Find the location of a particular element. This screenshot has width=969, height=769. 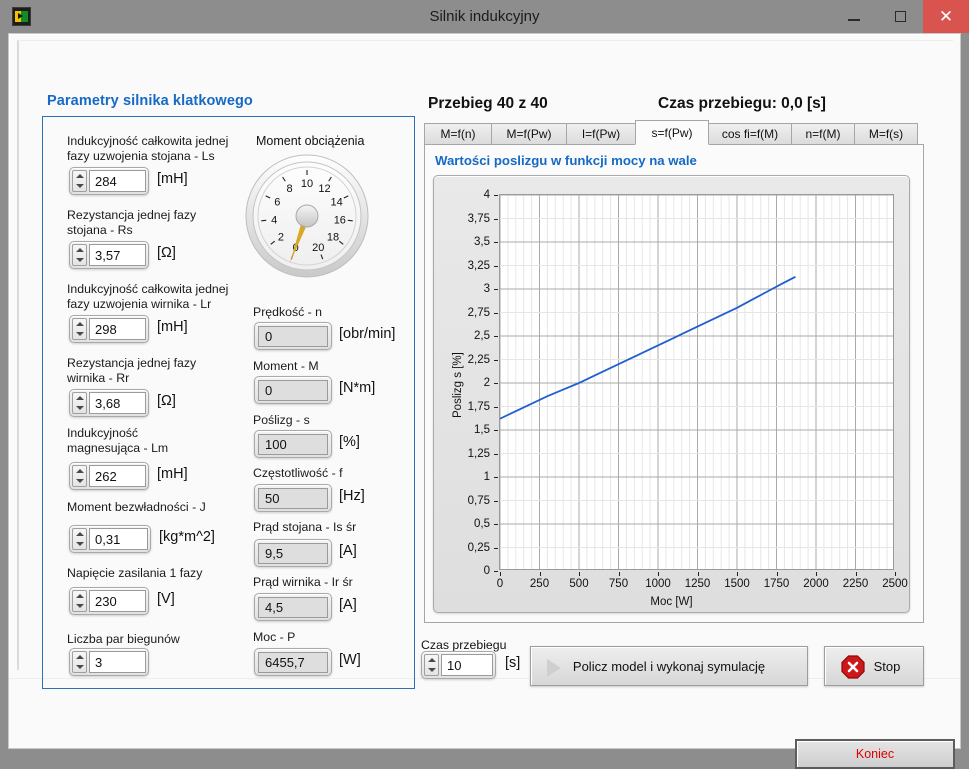

indicator-value-s: 100 is located at coordinates (293, 444).